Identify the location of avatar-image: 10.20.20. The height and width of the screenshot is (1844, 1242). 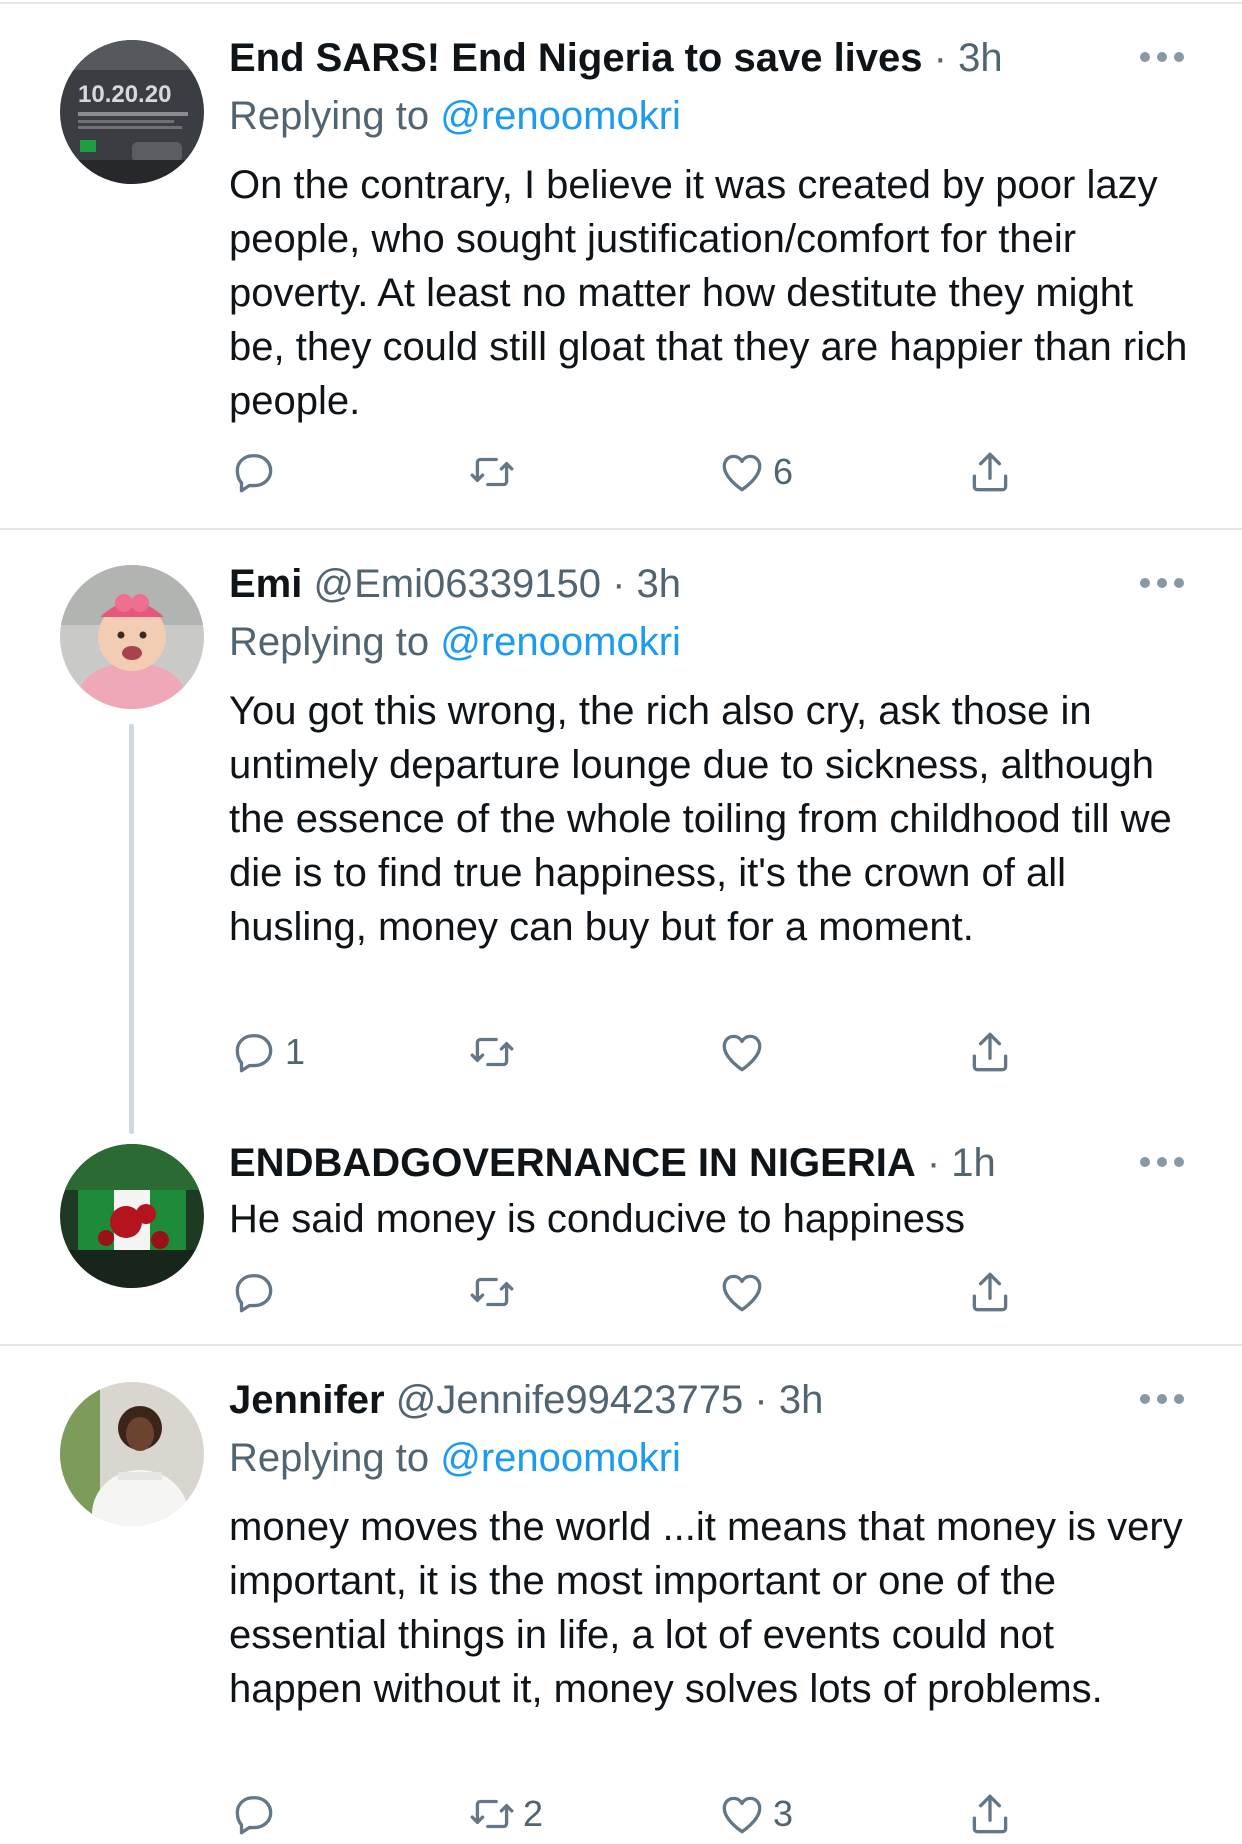
(132, 112).